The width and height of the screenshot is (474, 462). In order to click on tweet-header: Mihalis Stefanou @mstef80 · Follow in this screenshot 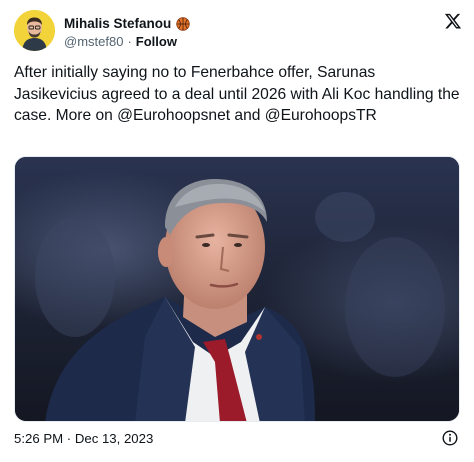, I will do `click(239, 31)`.